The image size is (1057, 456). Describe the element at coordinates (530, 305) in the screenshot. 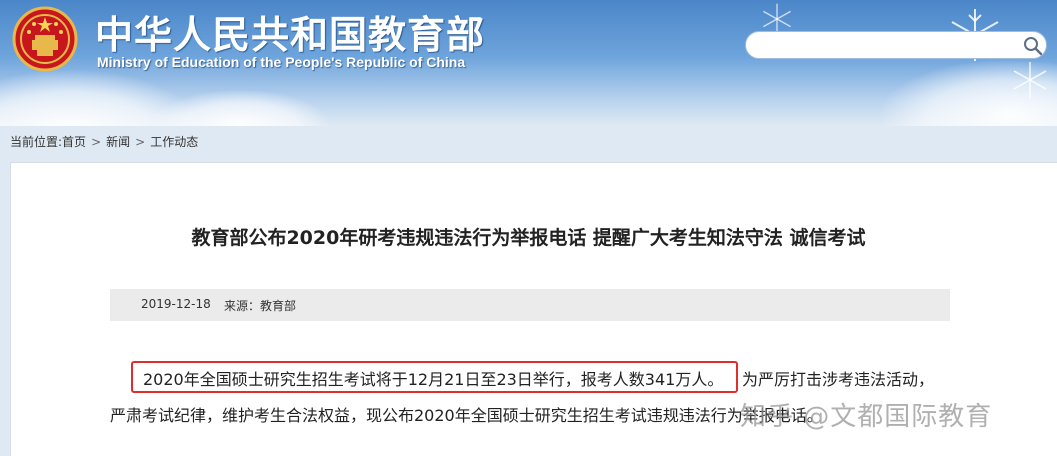

I see `article-meta-bar: 2019-12-18 来源：教育部` at that location.